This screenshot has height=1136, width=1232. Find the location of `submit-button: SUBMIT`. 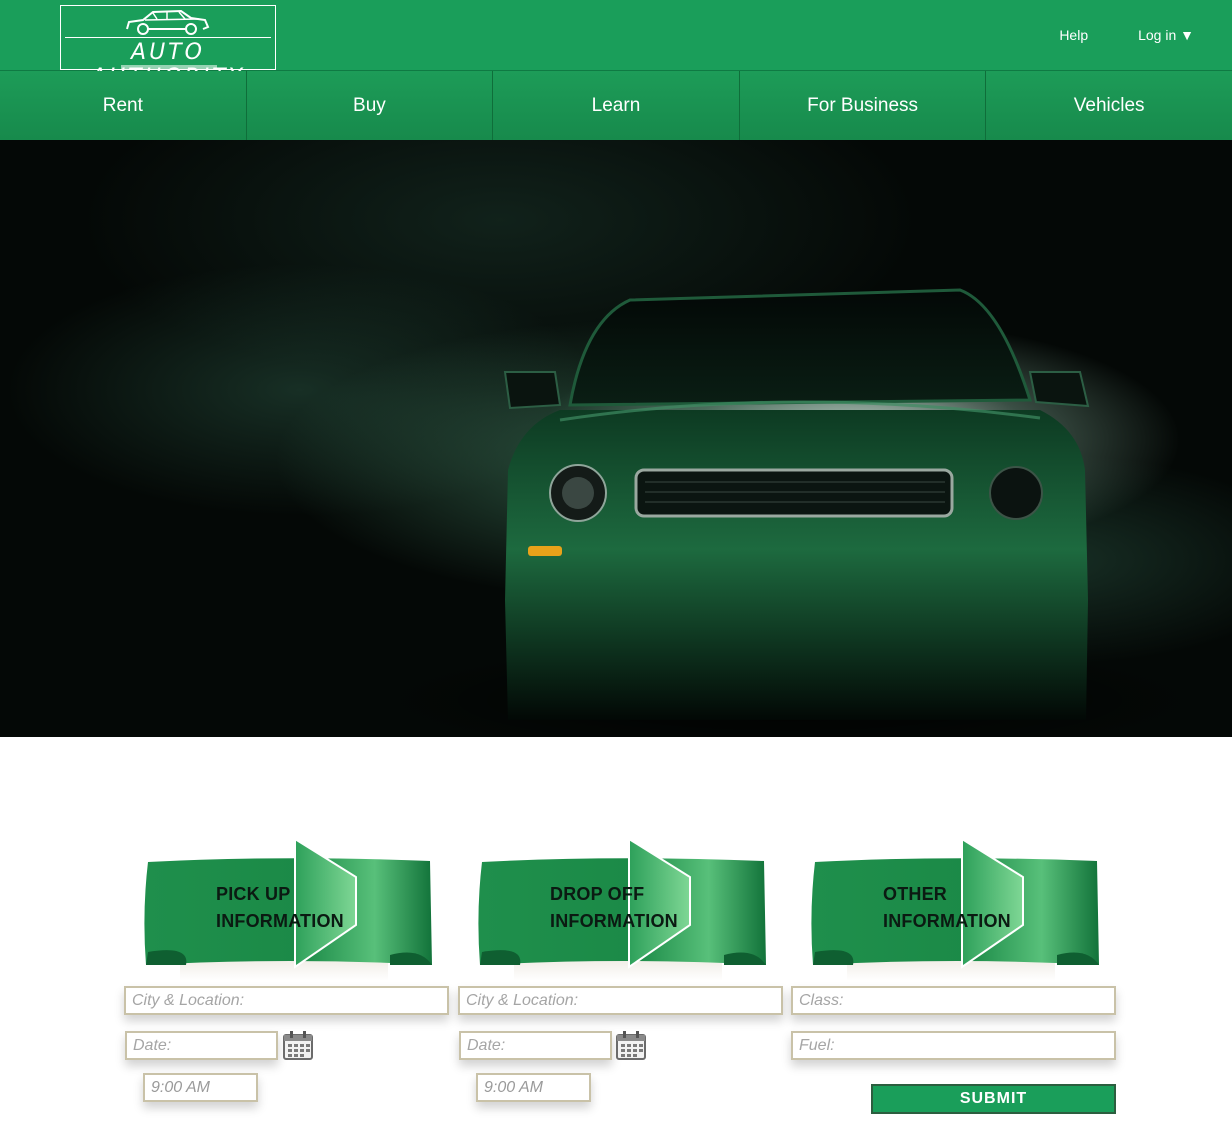

submit-button: SUBMIT is located at coordinates (993, 1099).